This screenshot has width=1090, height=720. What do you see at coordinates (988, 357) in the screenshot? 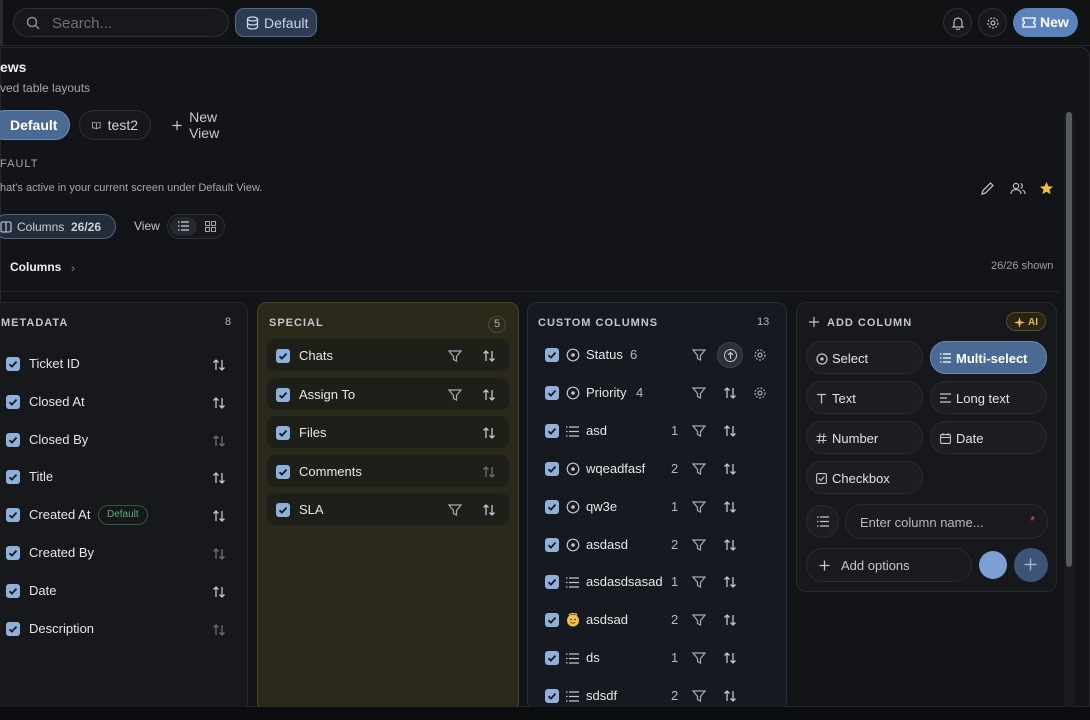
I see `type-multi-select-button: Multi-select` at bounding box center [988, 357].